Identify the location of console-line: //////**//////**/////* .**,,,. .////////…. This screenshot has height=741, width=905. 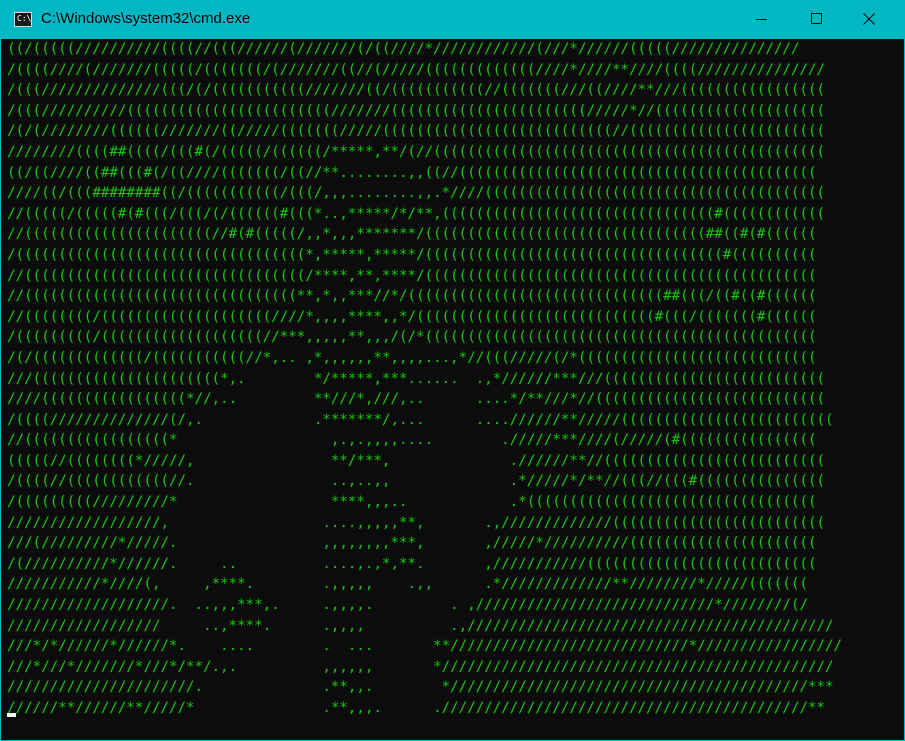
(416, 708).